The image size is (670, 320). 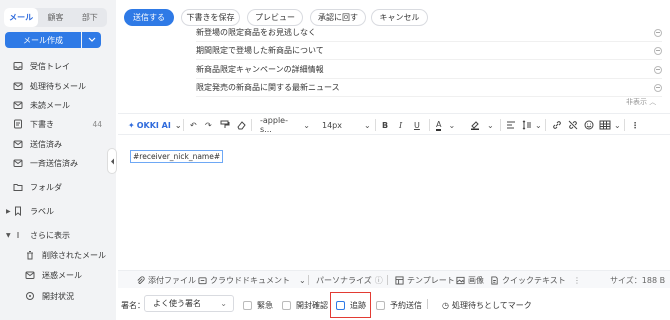 I want to click on sidebar-item-sent: 送信済み, so click(x=56, y=144).